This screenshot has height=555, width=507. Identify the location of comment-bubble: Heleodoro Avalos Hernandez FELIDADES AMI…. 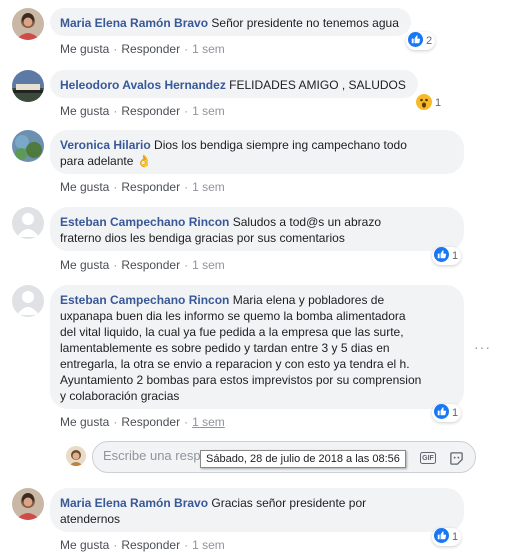
(234, 84).